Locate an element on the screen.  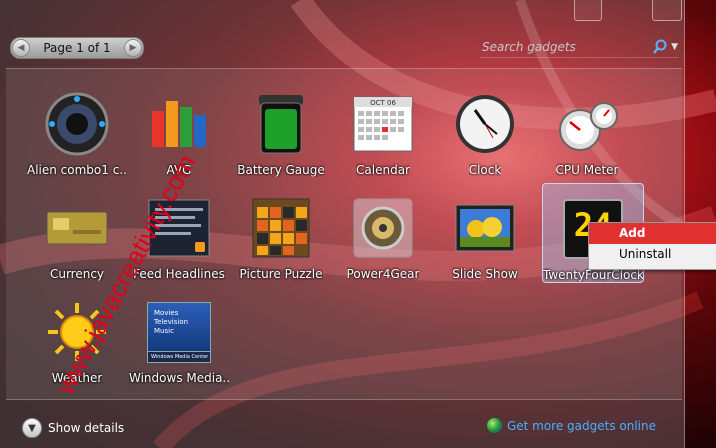
previous-page-button: ◀ is located at coordinates (21, 48).